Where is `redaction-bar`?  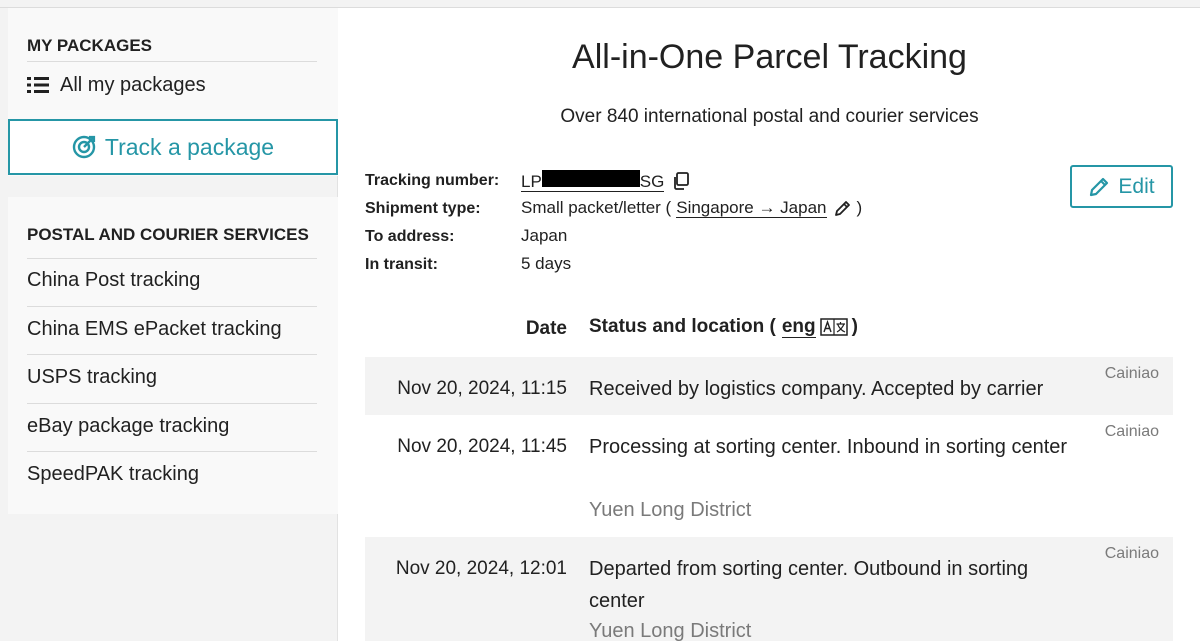 redaction-bar is located at coordinates (590, 178).